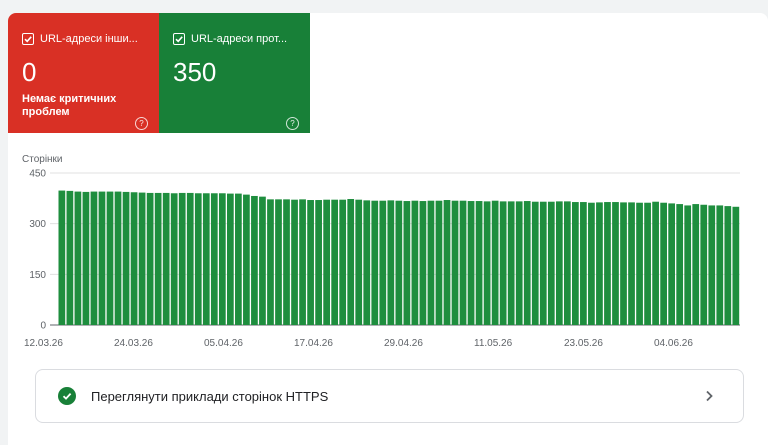  Describe the element at coordinates (234, 73) in the screenshot. I see `tile-protected-urls: URL-адреси прот... 350 ?` at that location.